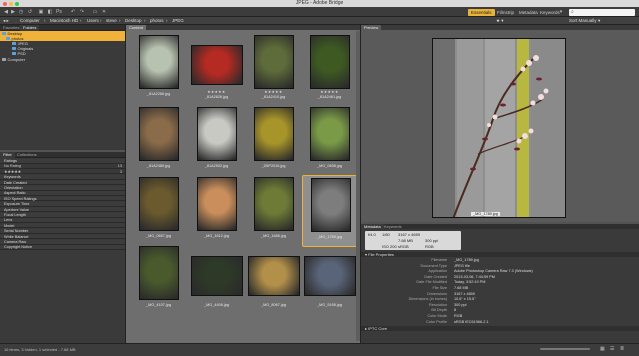 This screenshot has width=639, height=356. Describe the element at coordinates (17, 3) in the screenshot. I see `zoom-window-button` at that location.